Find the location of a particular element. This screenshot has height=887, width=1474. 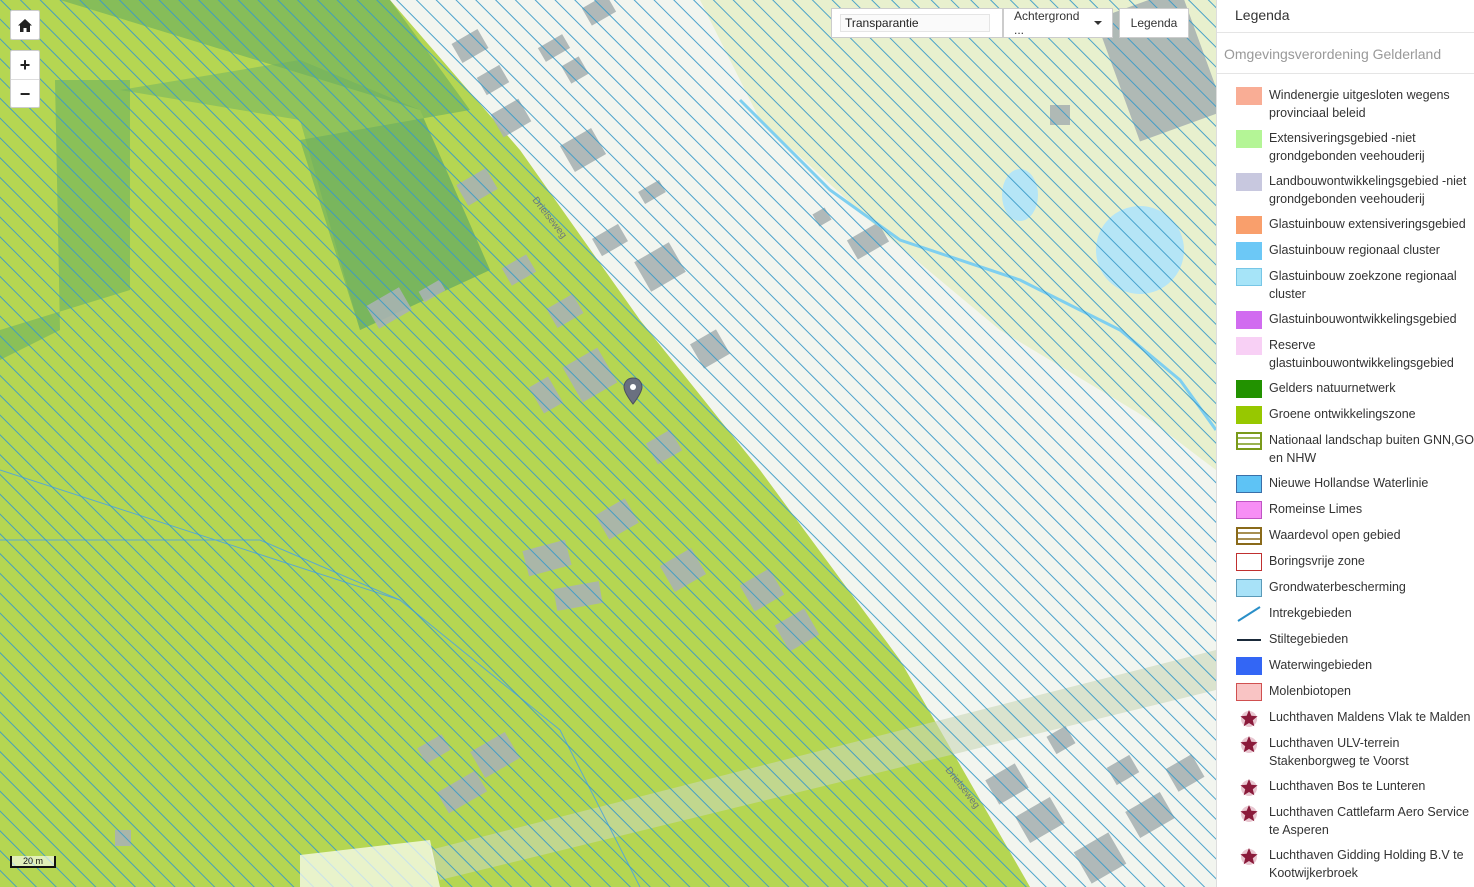

legend-item: Boringsvrije zone is located at coordinates (1345, 561).